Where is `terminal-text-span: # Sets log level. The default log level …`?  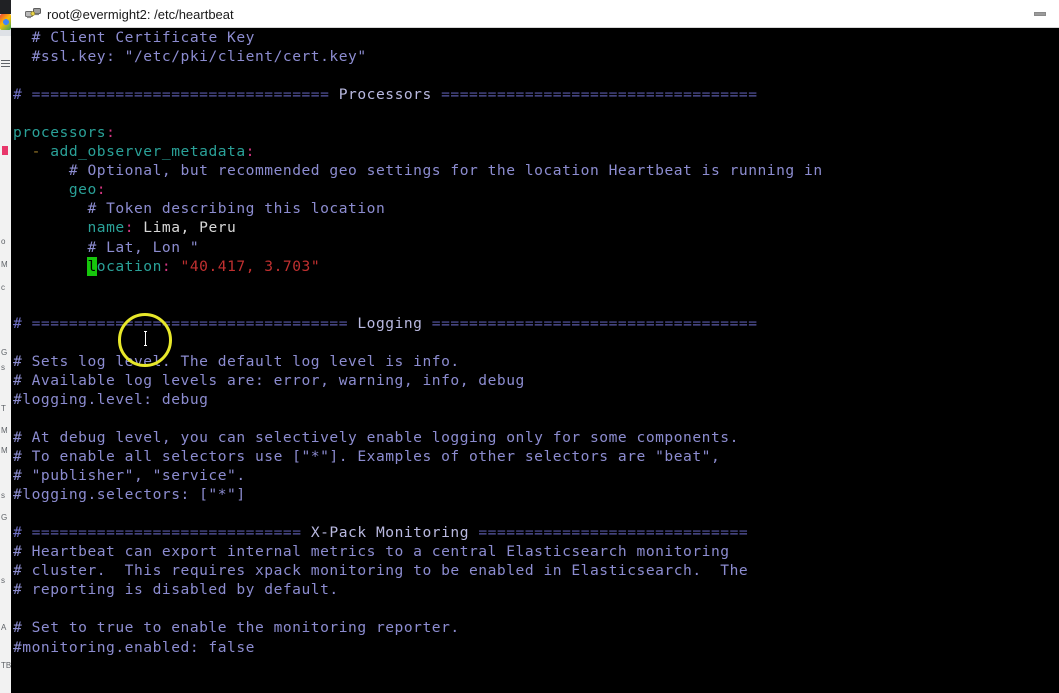 terminal-text-span: # Sets log level. The default log level … is located at coordinates (236, 361).